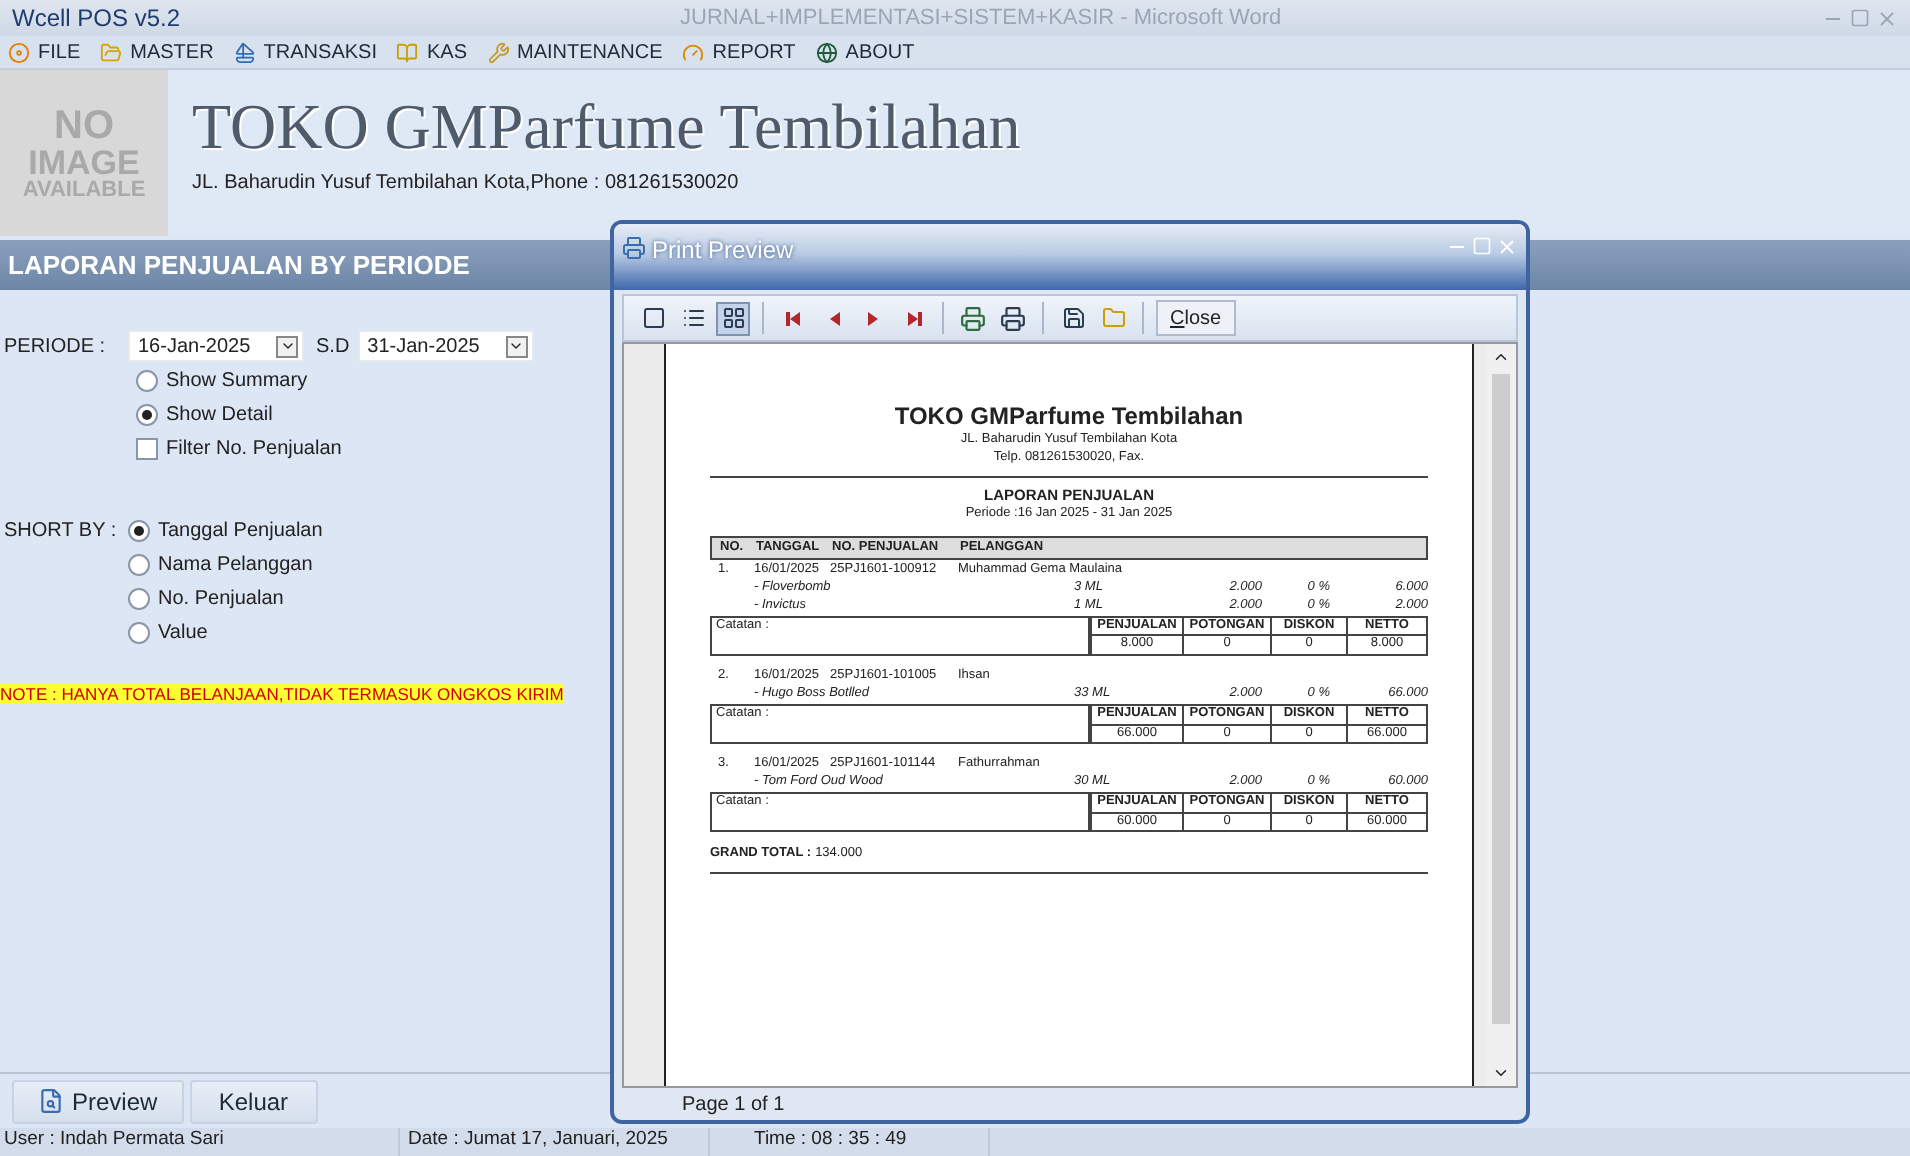  Describe the element at coordinates (575, 52) in the screenshot. I see `menu-item: MAINTENANCE` at that location.